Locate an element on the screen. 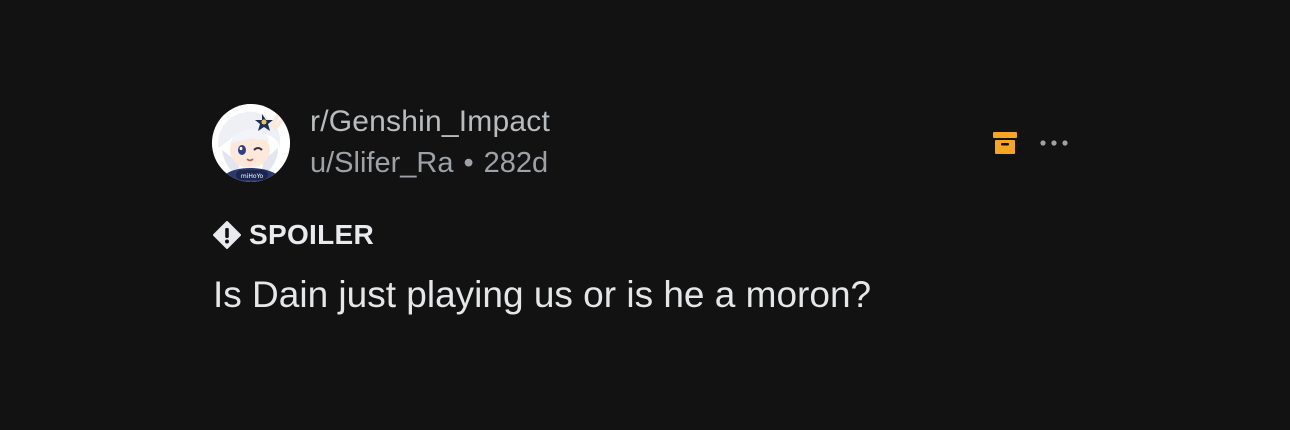 Image resolution: width=1290 pixels, height=430 pixels. exclamation-shield-icon is located at coordinates (227, 235).